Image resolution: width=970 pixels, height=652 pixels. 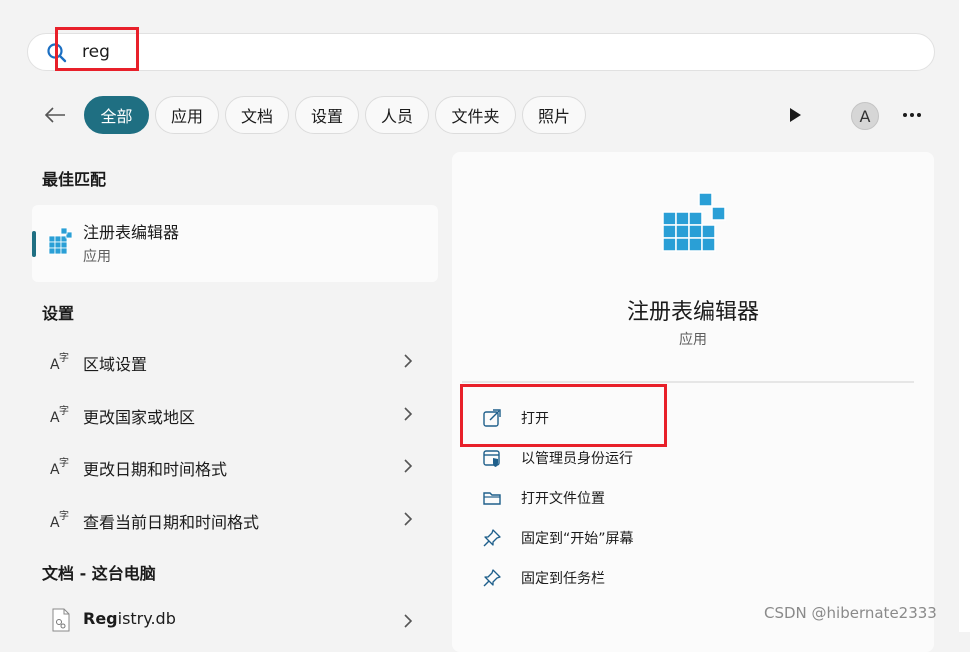 I want to click on search-box, so click(x=481, y=52).